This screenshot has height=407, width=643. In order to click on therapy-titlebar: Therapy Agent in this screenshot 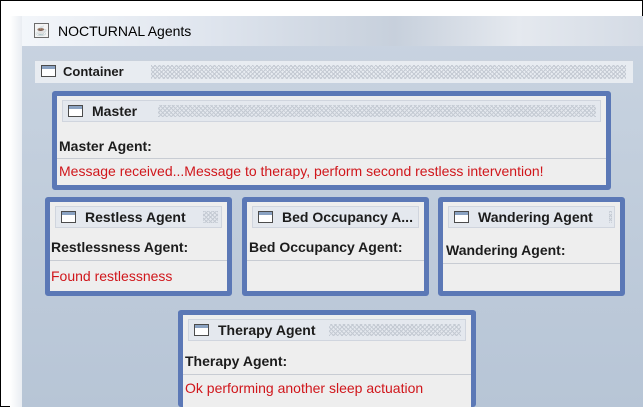, I will do `click(327, 330)`.